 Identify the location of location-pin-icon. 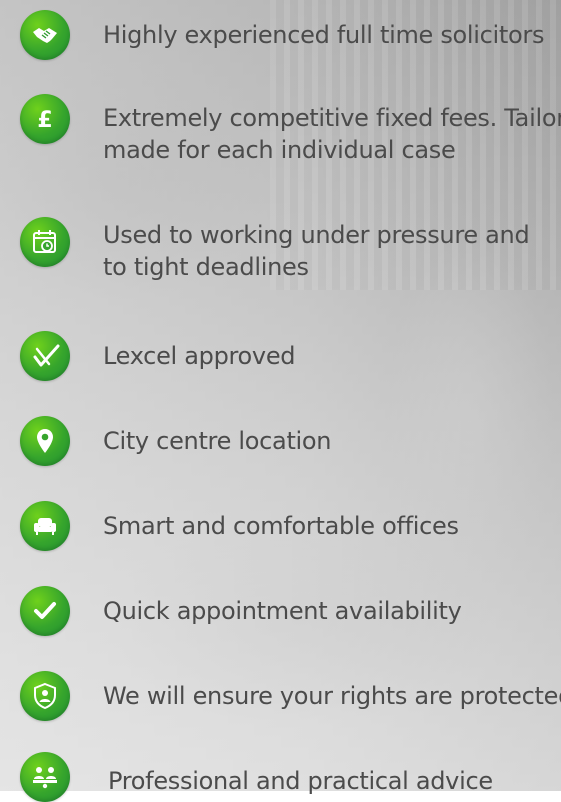
(45, 441).